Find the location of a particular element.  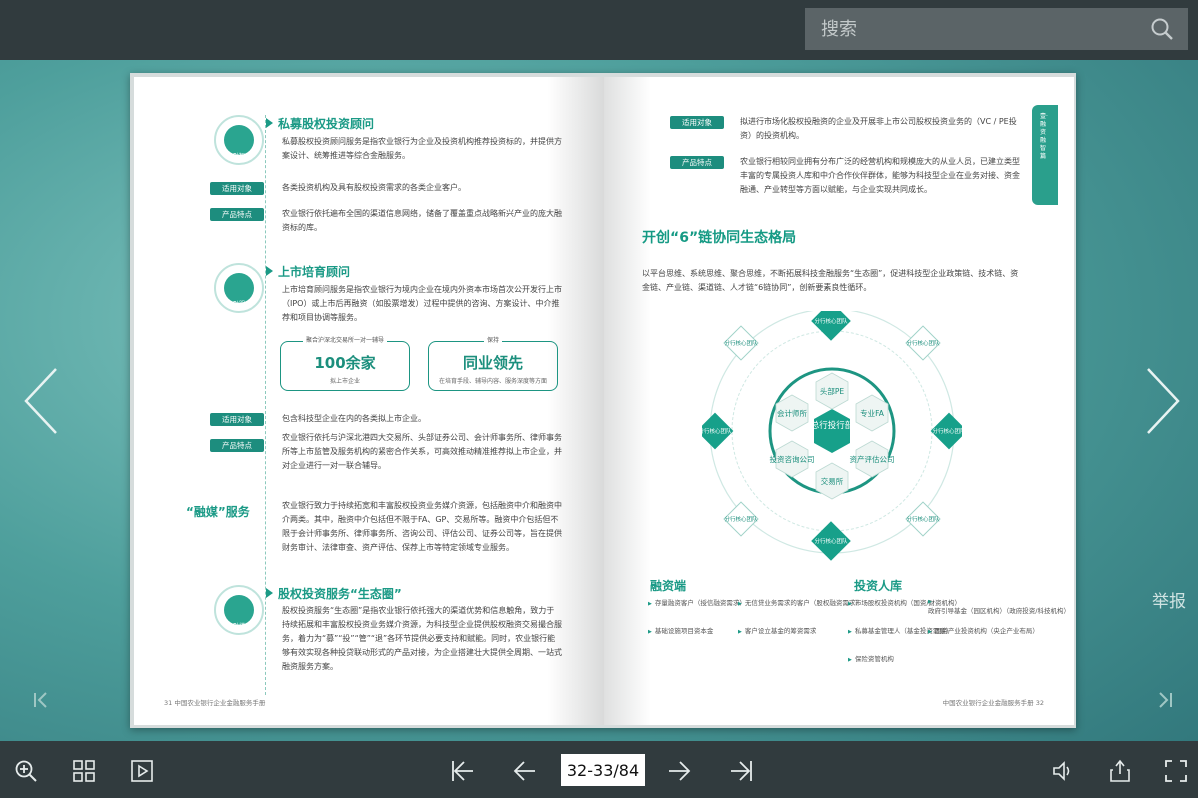

page-heading: 开创“6”链协同生态格局 is located at coordinates (719, 238).